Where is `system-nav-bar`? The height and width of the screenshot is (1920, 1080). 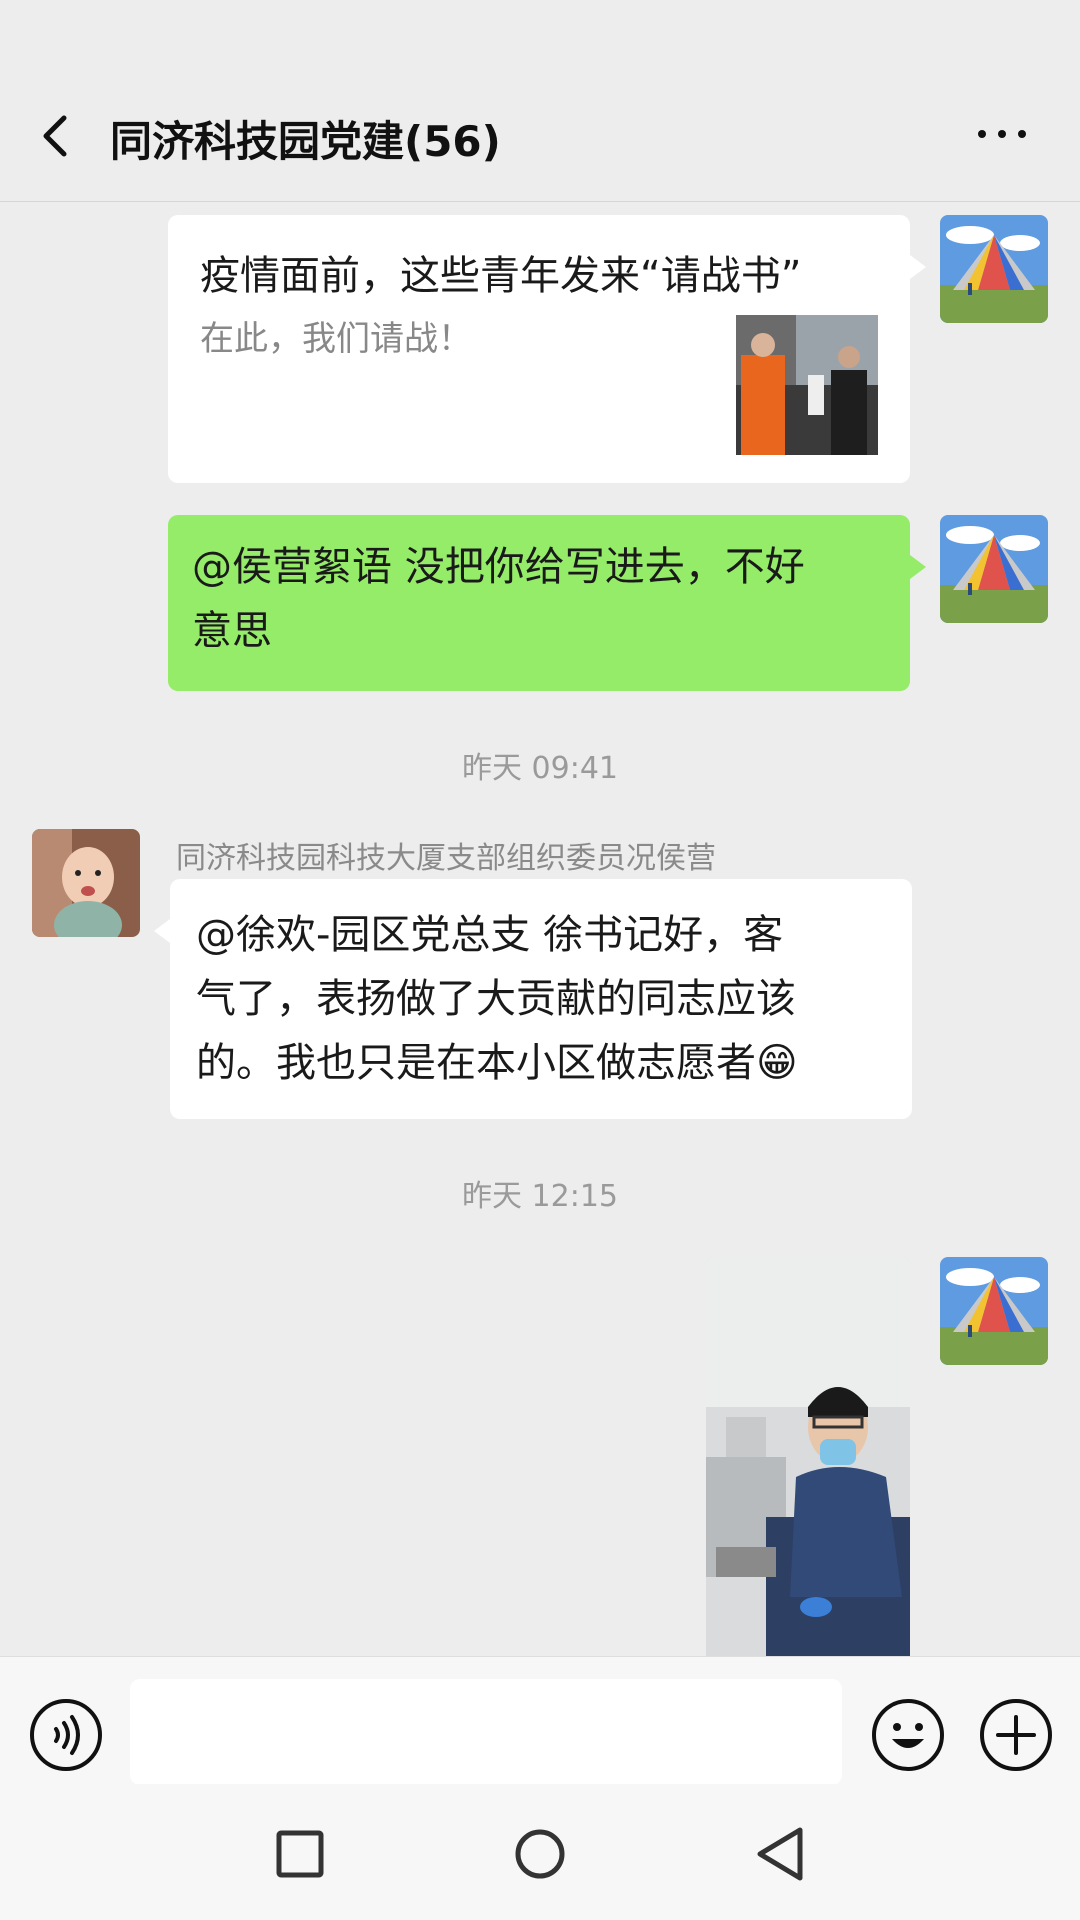
system-nav-bar is located at coordinates (540, 1852).